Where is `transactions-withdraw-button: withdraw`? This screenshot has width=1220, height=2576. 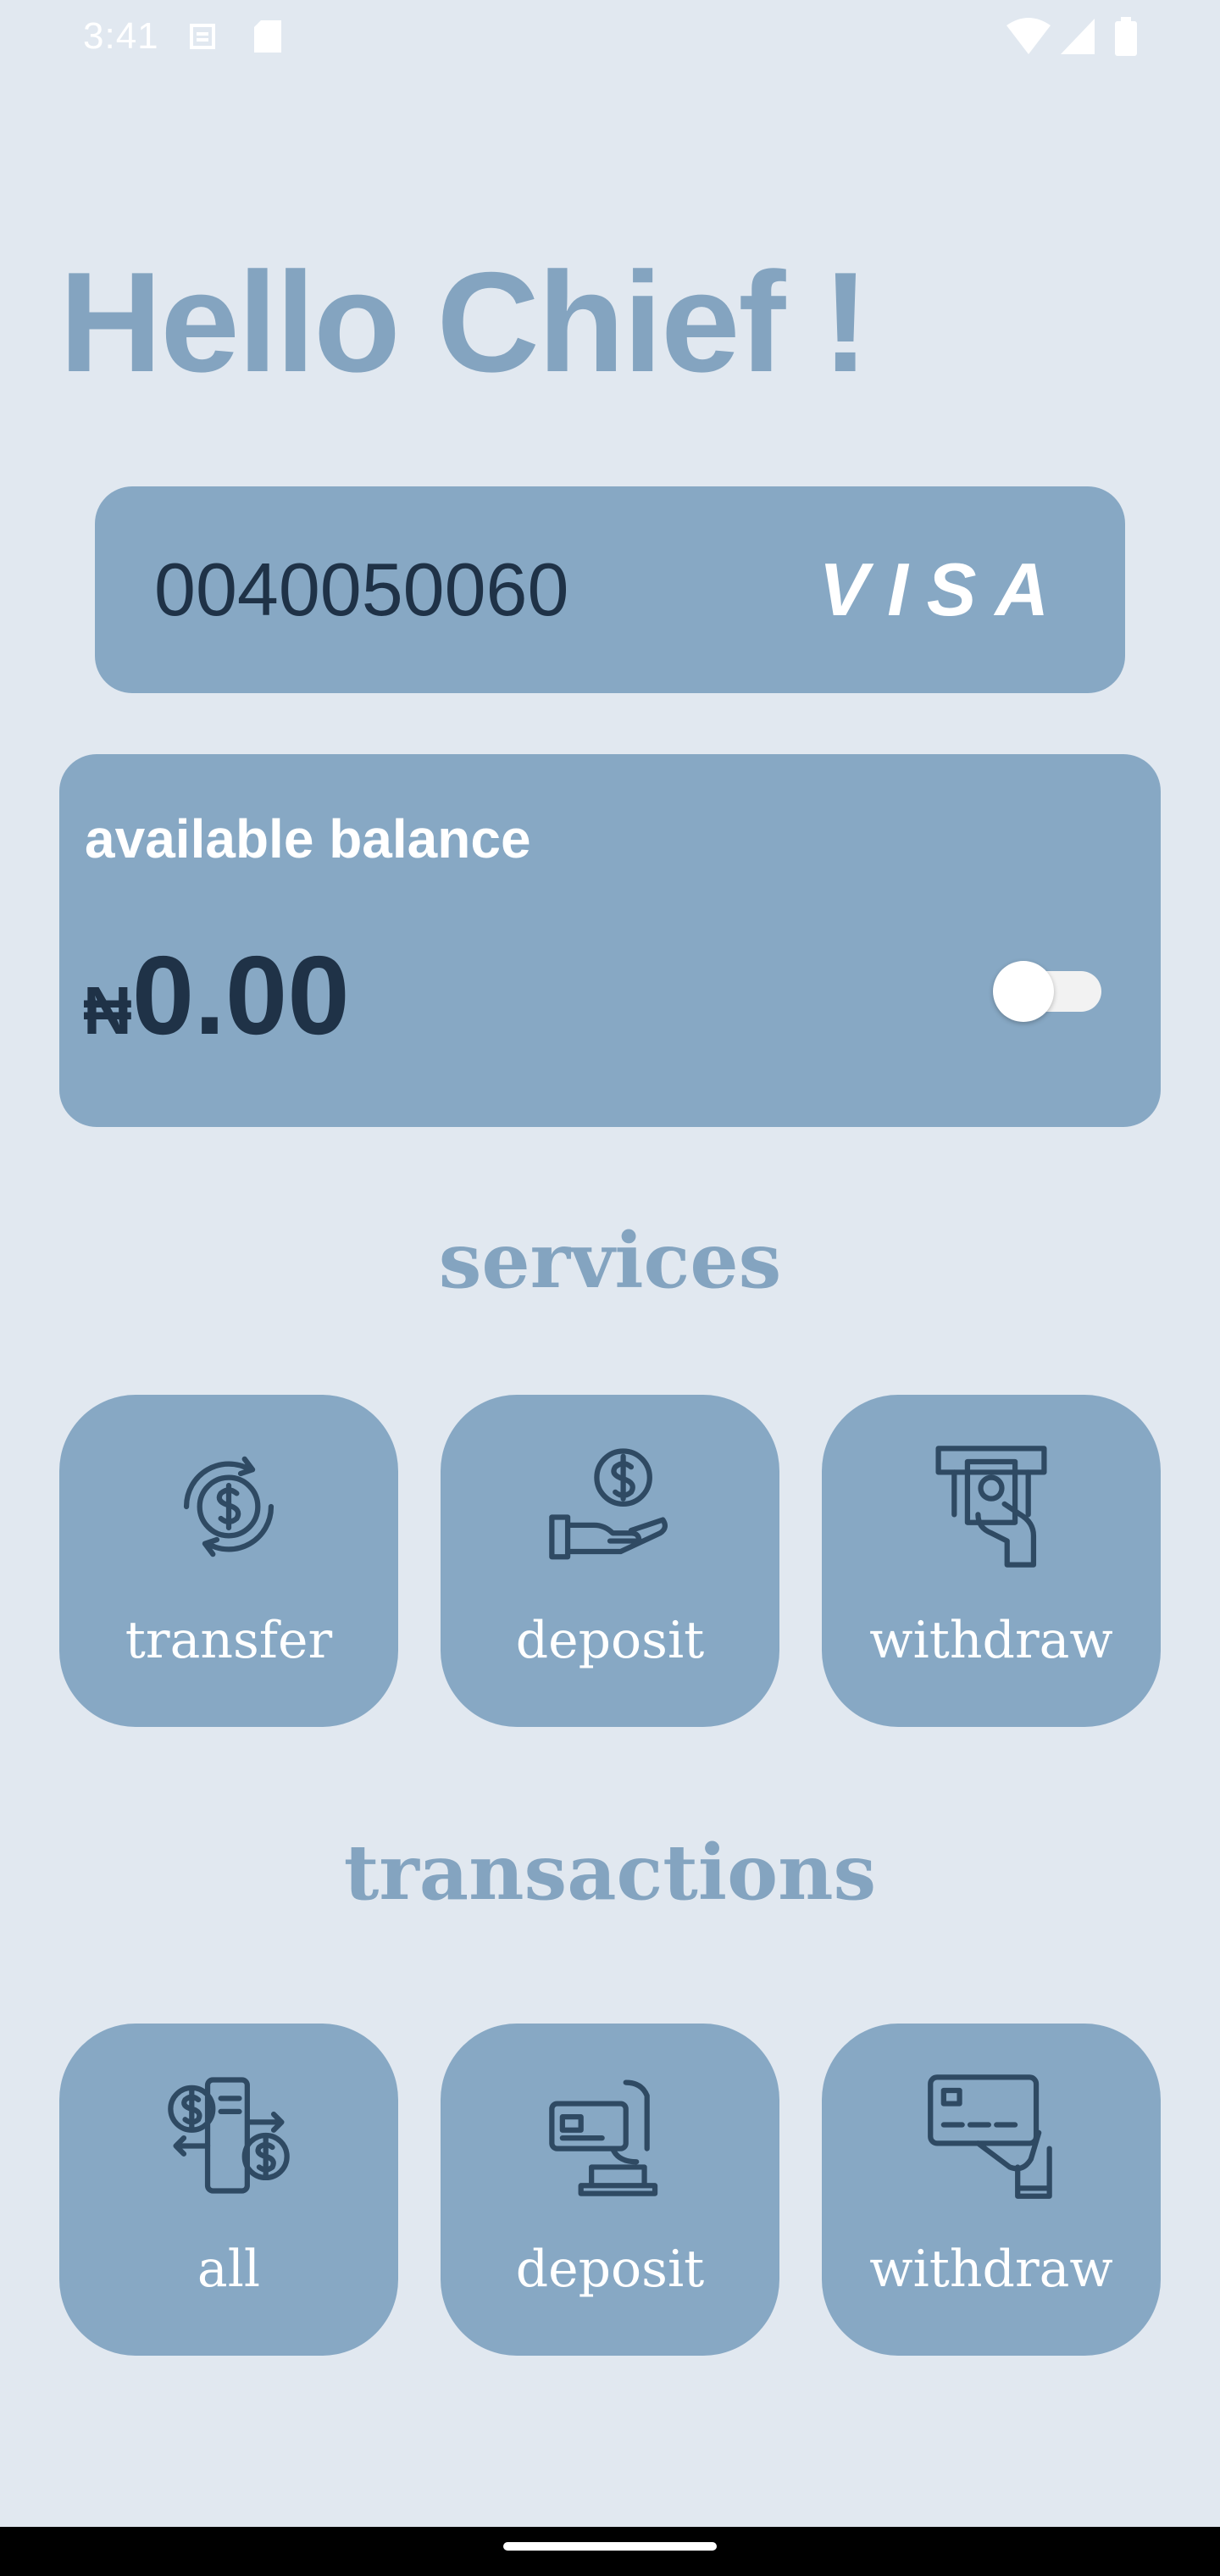 transactions-withdraw-button: withdraw is located at coordinates (991, 2190).